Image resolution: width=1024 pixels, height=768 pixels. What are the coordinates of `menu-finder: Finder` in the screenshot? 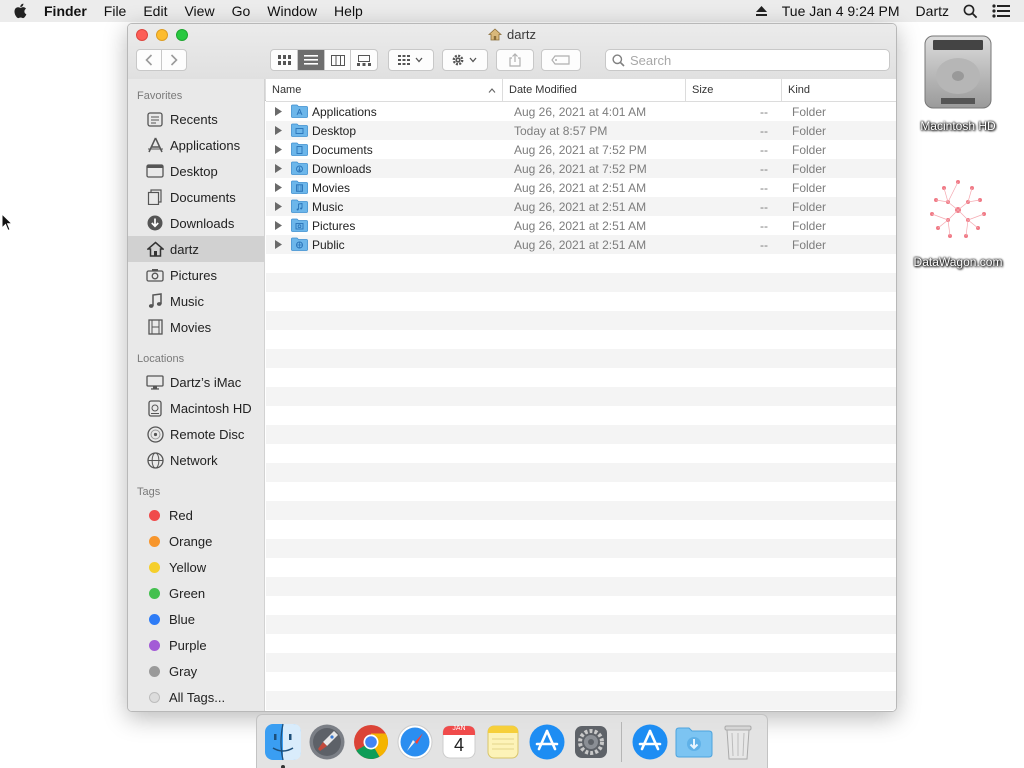 It's located at (67, 11).